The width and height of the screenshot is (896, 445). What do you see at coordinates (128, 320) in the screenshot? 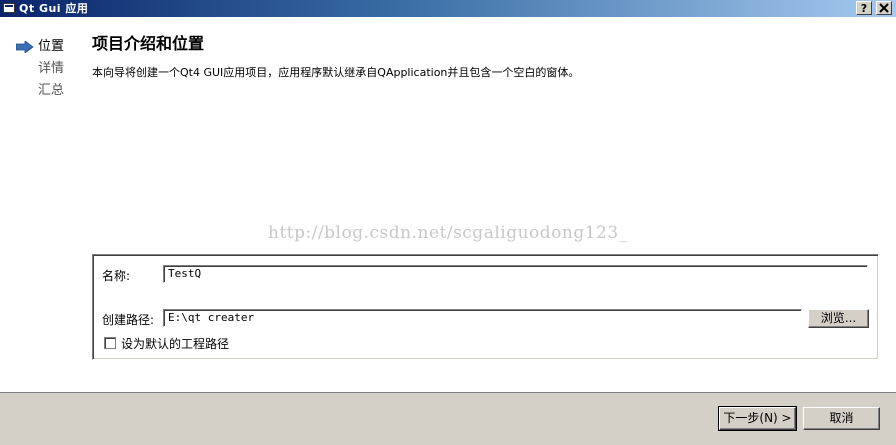
I see `path-label: 创建路径:` at bounding box center [128, 320].